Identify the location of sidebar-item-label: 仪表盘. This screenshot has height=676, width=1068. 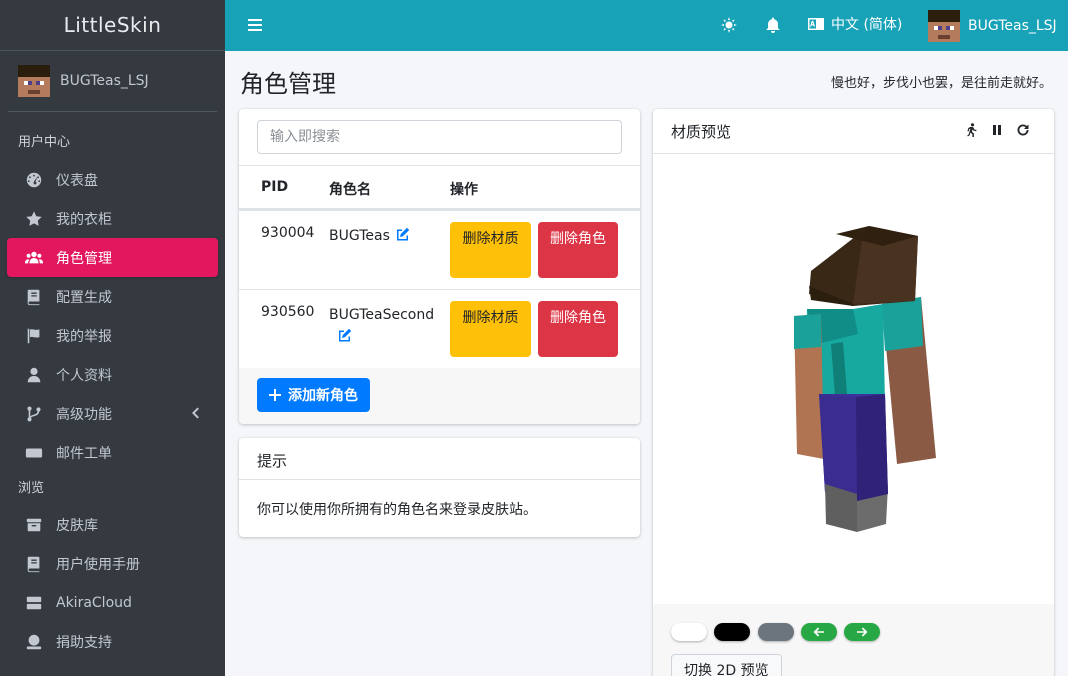
(77, 180).